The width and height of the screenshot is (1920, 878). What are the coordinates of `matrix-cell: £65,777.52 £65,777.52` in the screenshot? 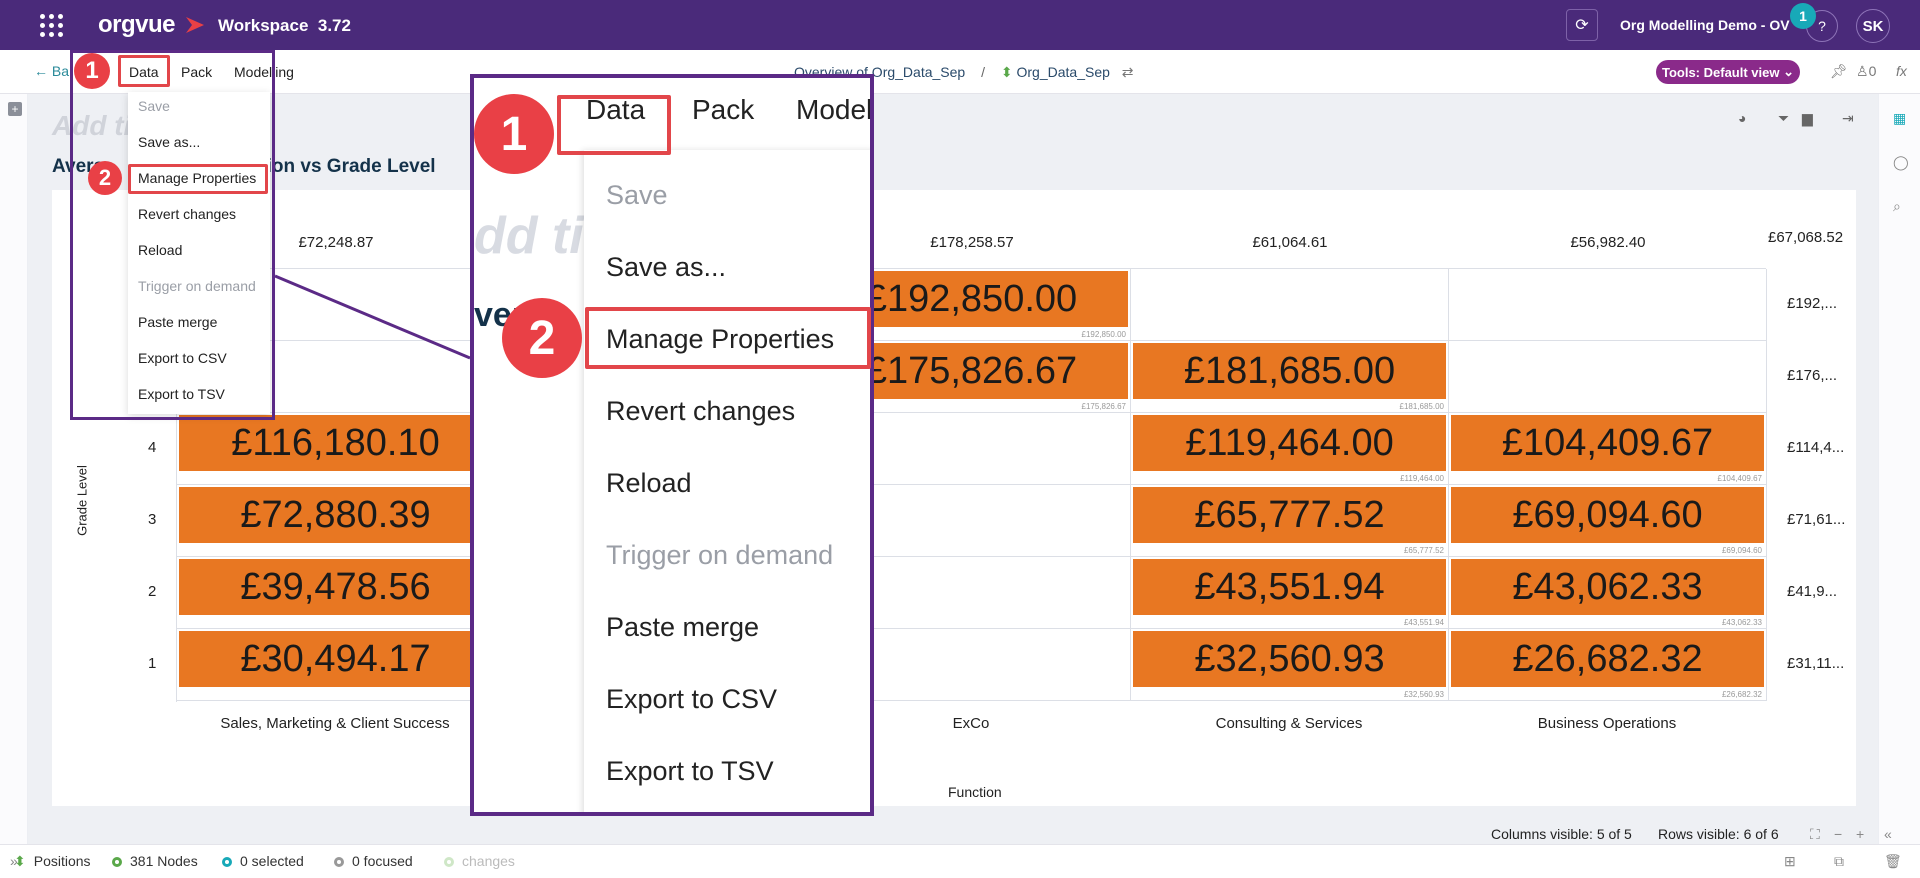 It's located at (1290, 521).